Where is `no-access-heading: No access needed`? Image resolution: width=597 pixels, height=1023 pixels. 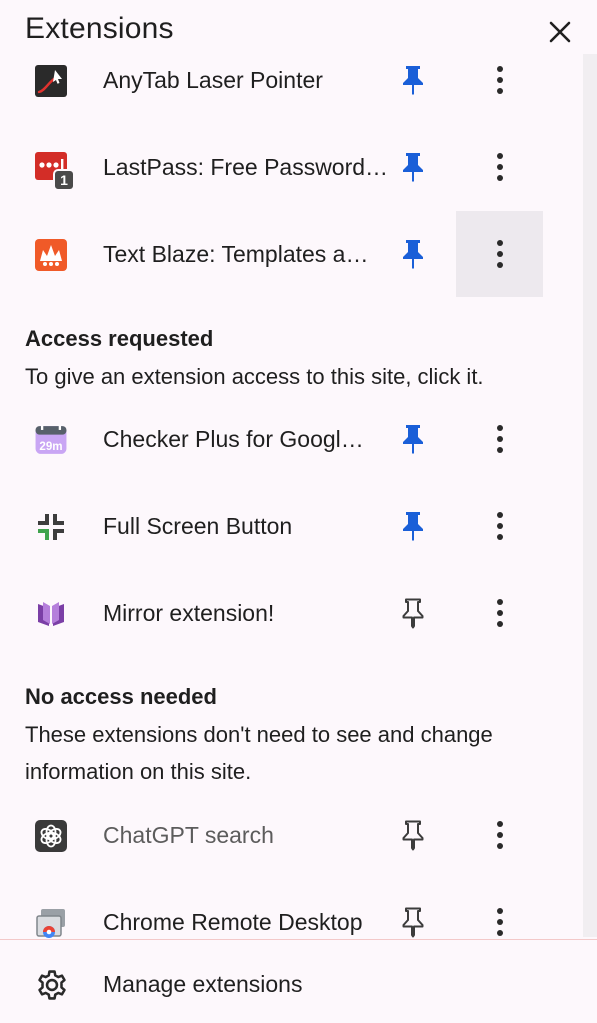
no-access-heading: No access needed is located at coordinates (121, 696).